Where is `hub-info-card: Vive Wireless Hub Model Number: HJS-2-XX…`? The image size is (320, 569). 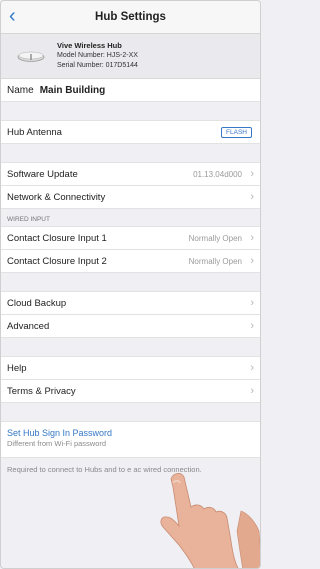
hub-info-card: Vive Wireless Hub Model Number: HJS-2-XX… is located at coordinates (130, 56).